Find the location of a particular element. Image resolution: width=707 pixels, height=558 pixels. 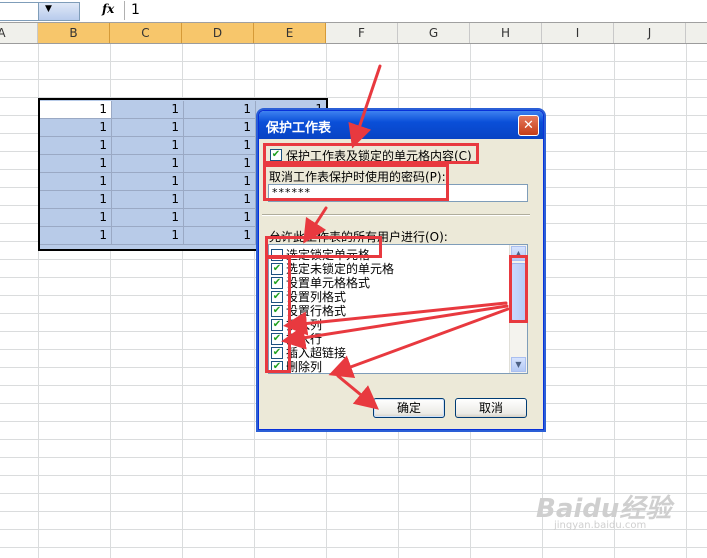

name-box-dropdown: ▼ is located at coordinates (59, 11).